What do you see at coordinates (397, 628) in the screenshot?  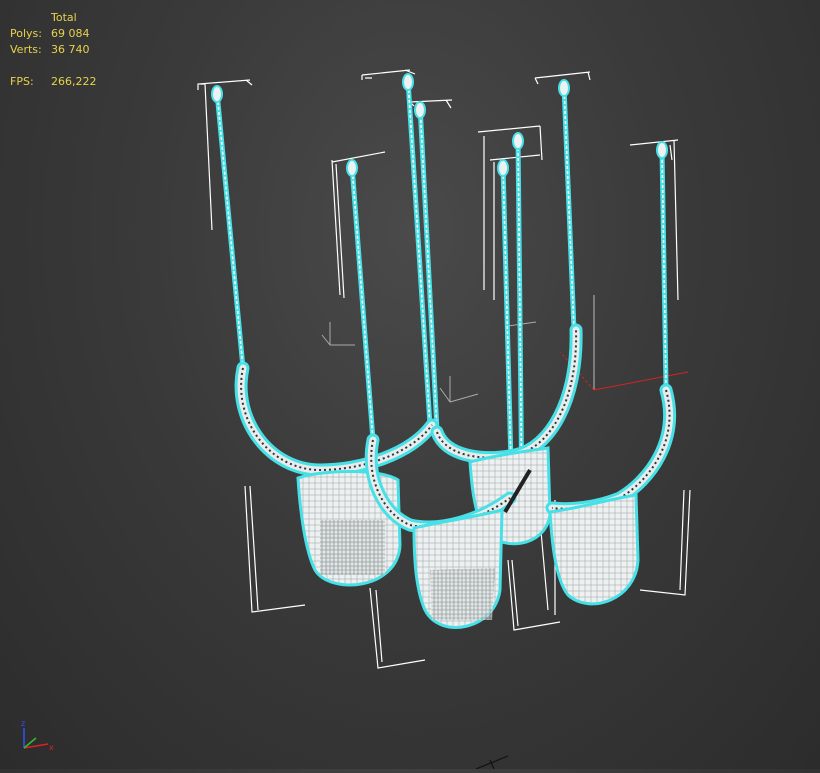 I see `bracket-2-bottom` at bounding box center [397, 628].